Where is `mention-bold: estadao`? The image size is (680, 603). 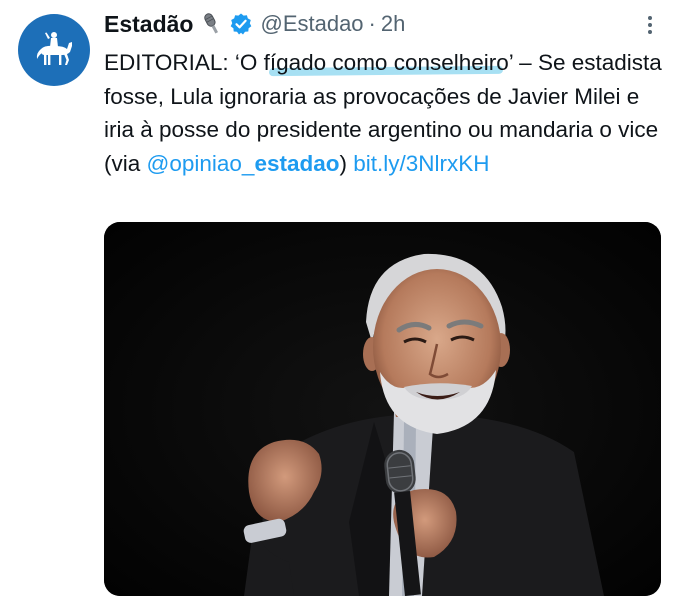 mention-bold: estadao is located at coordinates (297, 163).